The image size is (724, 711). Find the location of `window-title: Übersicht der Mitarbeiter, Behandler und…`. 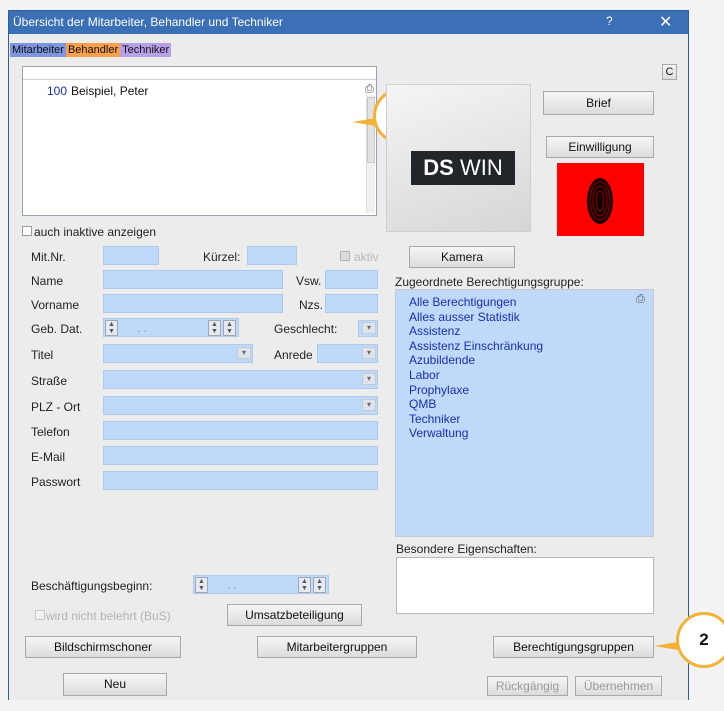

window-title: Übersicht der Mitarbeiter, Behandler und… is located at coordinates (148, 22).